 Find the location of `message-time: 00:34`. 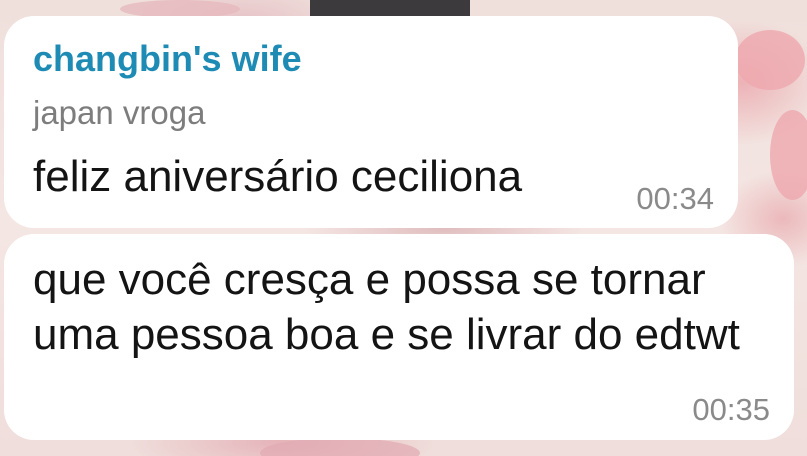

message-time: 00:34 is located at coordinates (675, 198).